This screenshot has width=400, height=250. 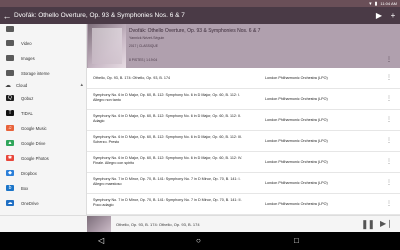 I want to click on track-row: Othello, Op. 93, B. 174, so click(x=243, y=78).